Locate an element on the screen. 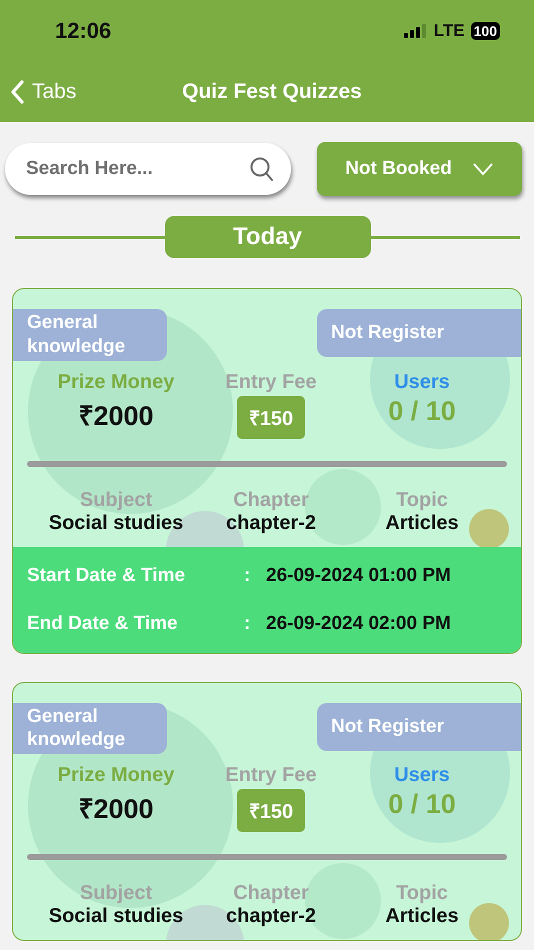 The width and height of the screenshot is (534, 950). date-label: End Date & Time is located at coordinates (103, 623).